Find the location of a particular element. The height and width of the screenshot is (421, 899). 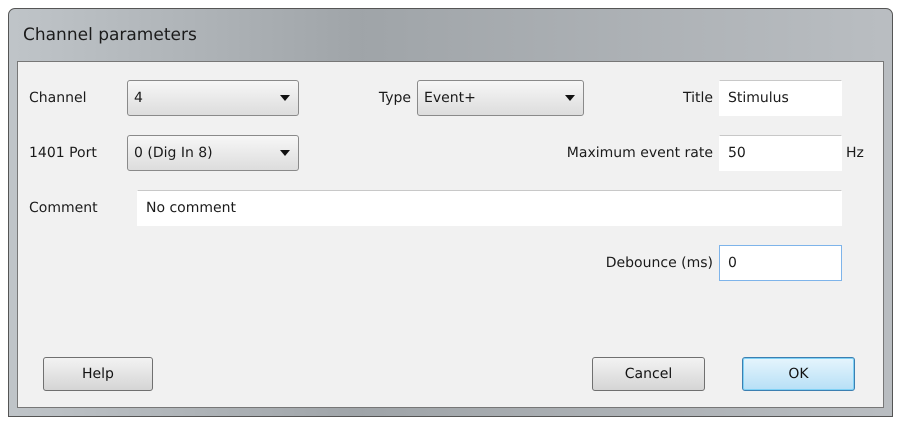

dialog-button: Help is located at coordinates (98, 374).